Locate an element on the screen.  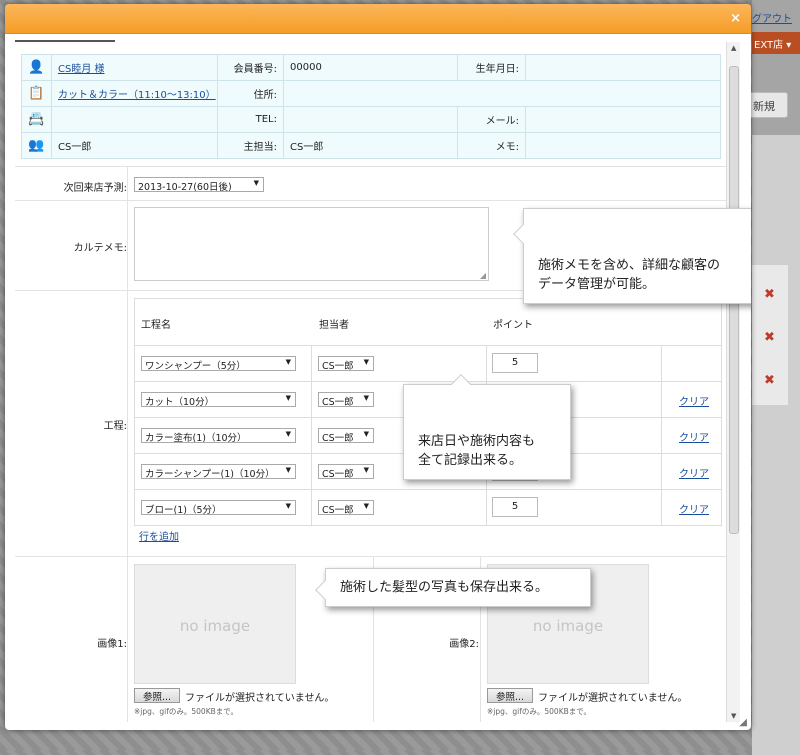
memo-label: メモ: is located at coordinates (491, 145).